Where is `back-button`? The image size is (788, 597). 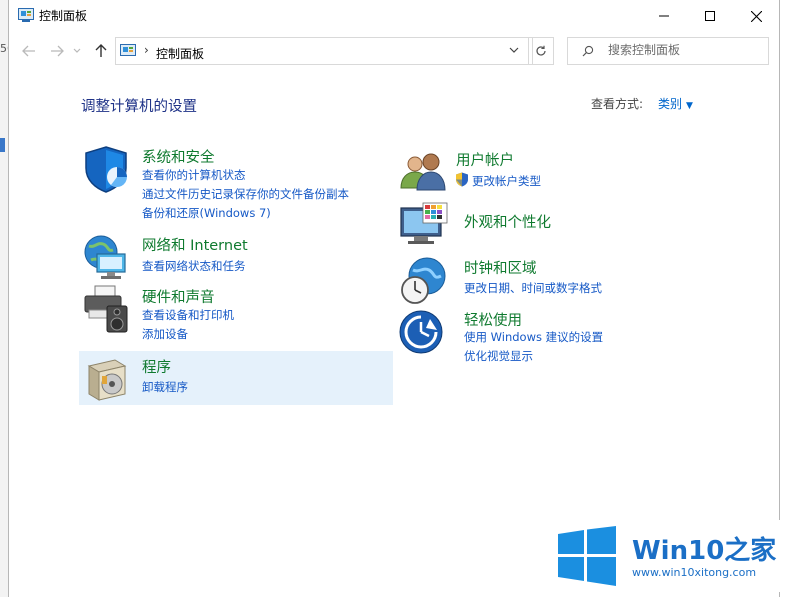 back-button is located at coordinates (29, 51).